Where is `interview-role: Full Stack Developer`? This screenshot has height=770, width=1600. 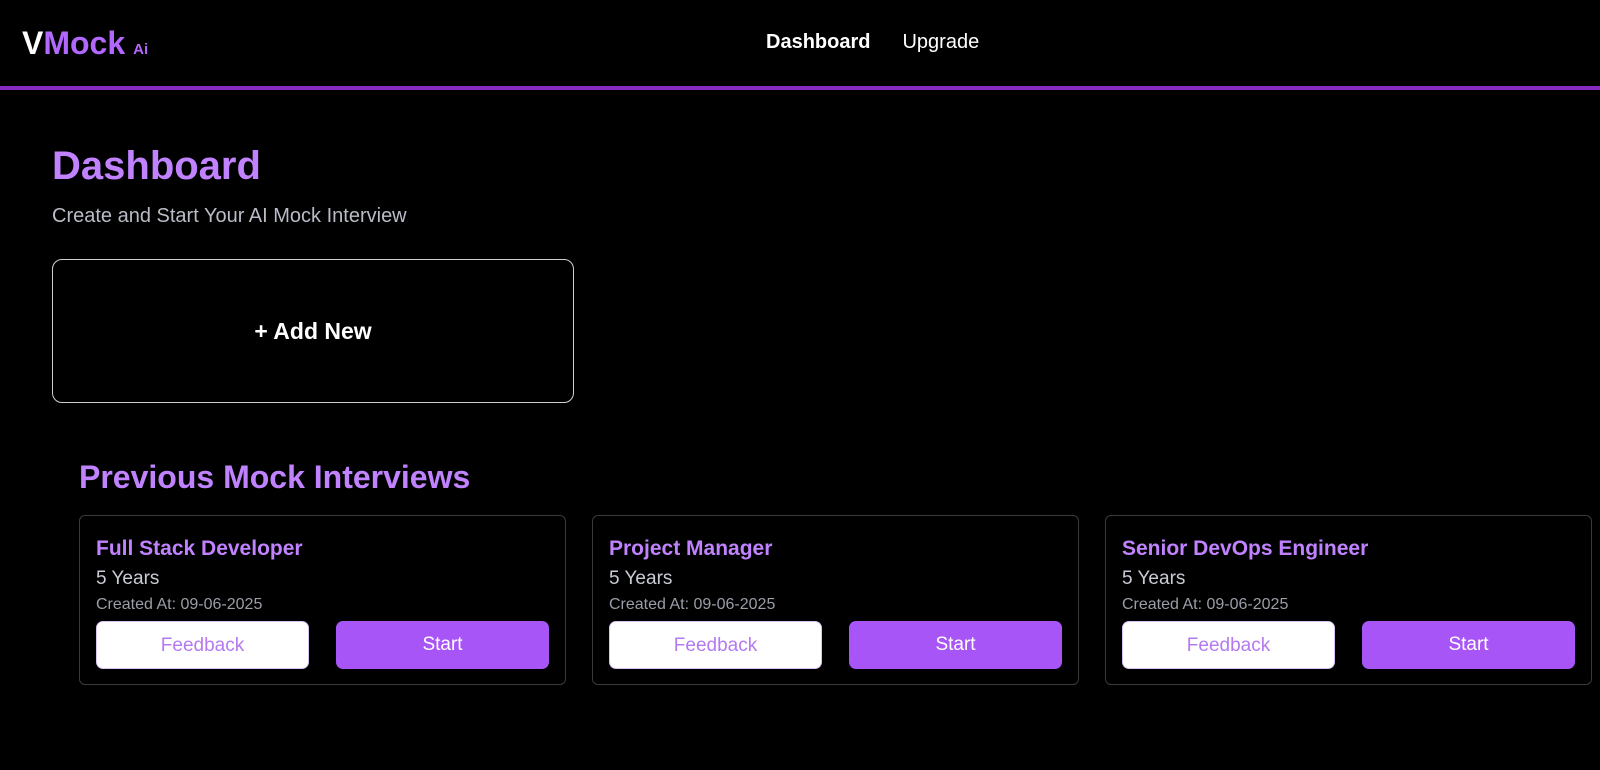 interview-role: Full Stack Developer is located at coordinates (199, 548).